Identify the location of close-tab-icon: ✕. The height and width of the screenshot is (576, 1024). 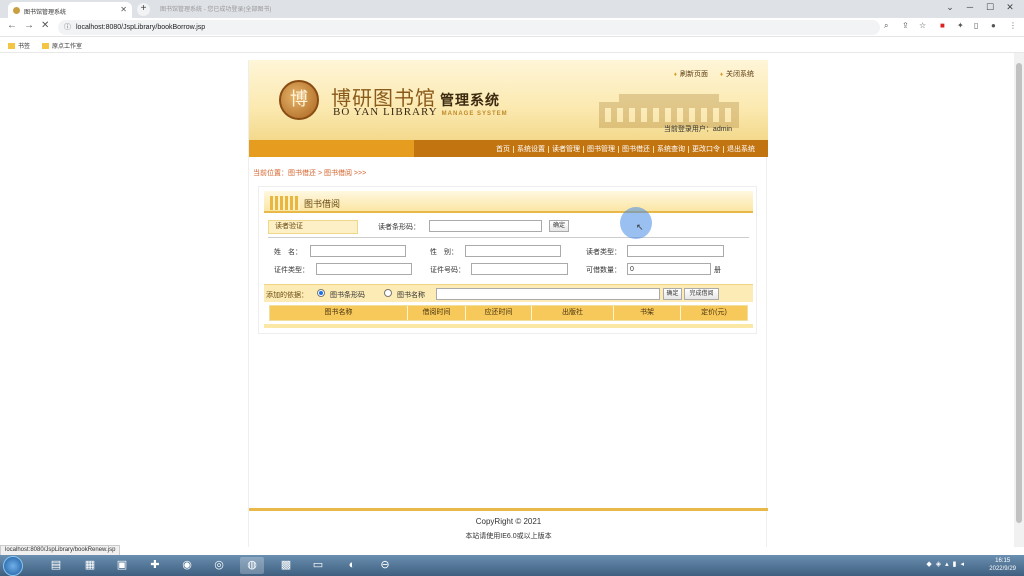
(123, 9).